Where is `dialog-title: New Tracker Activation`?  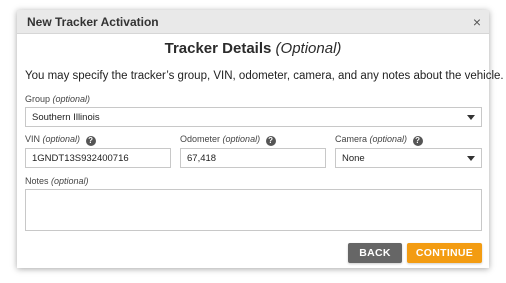
dialog-title: New Tracker Activation is located at coordinates (93, 21).